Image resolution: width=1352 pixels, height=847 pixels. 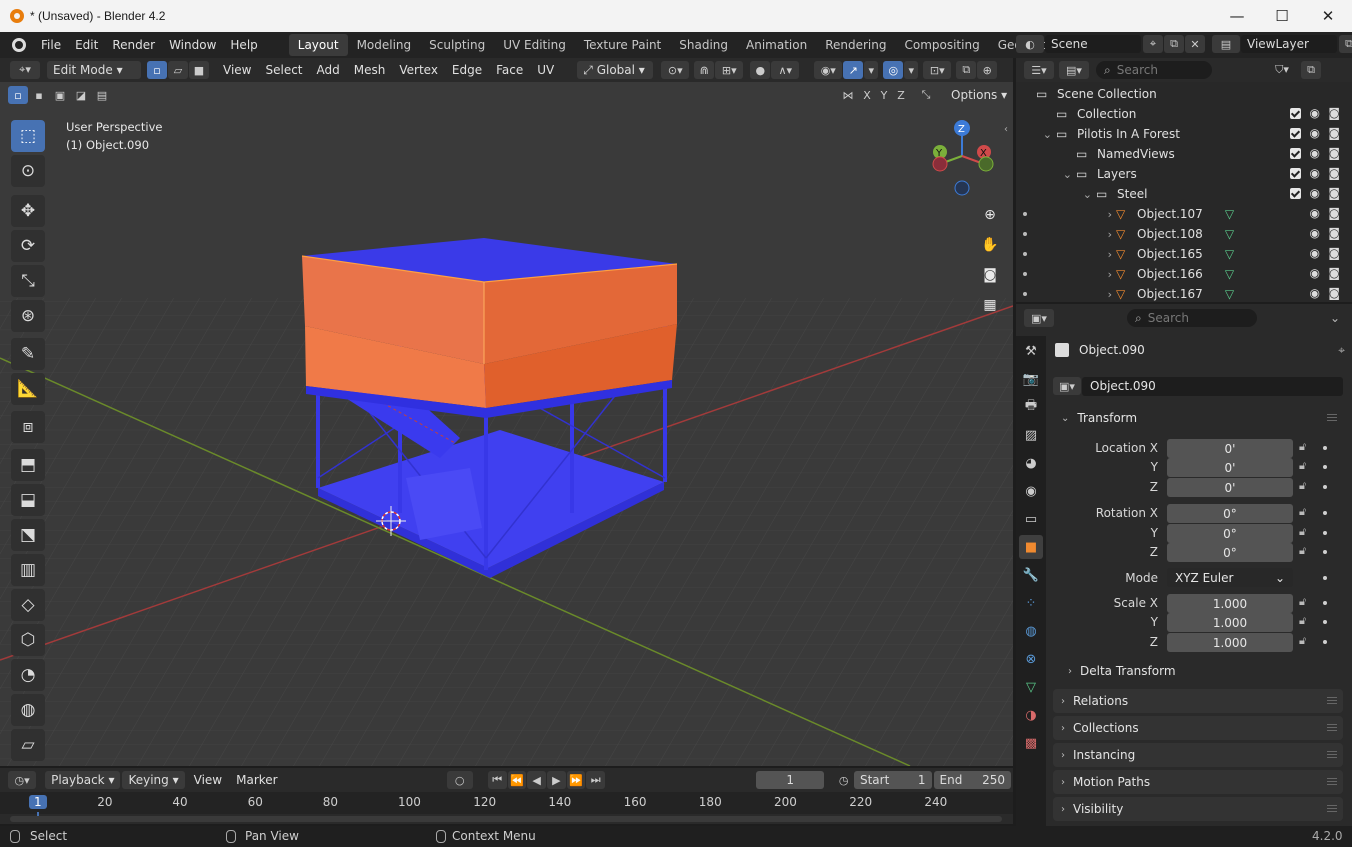 I want to click on tab-compositing: Compositing, so click(x=941, y=45).